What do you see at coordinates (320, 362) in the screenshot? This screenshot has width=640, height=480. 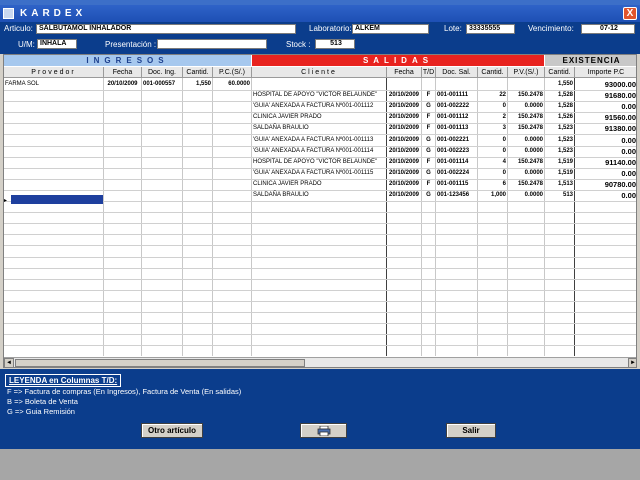 I see `horizontal-scrollbar: ◄ ►` at bounding box center [320, 362].